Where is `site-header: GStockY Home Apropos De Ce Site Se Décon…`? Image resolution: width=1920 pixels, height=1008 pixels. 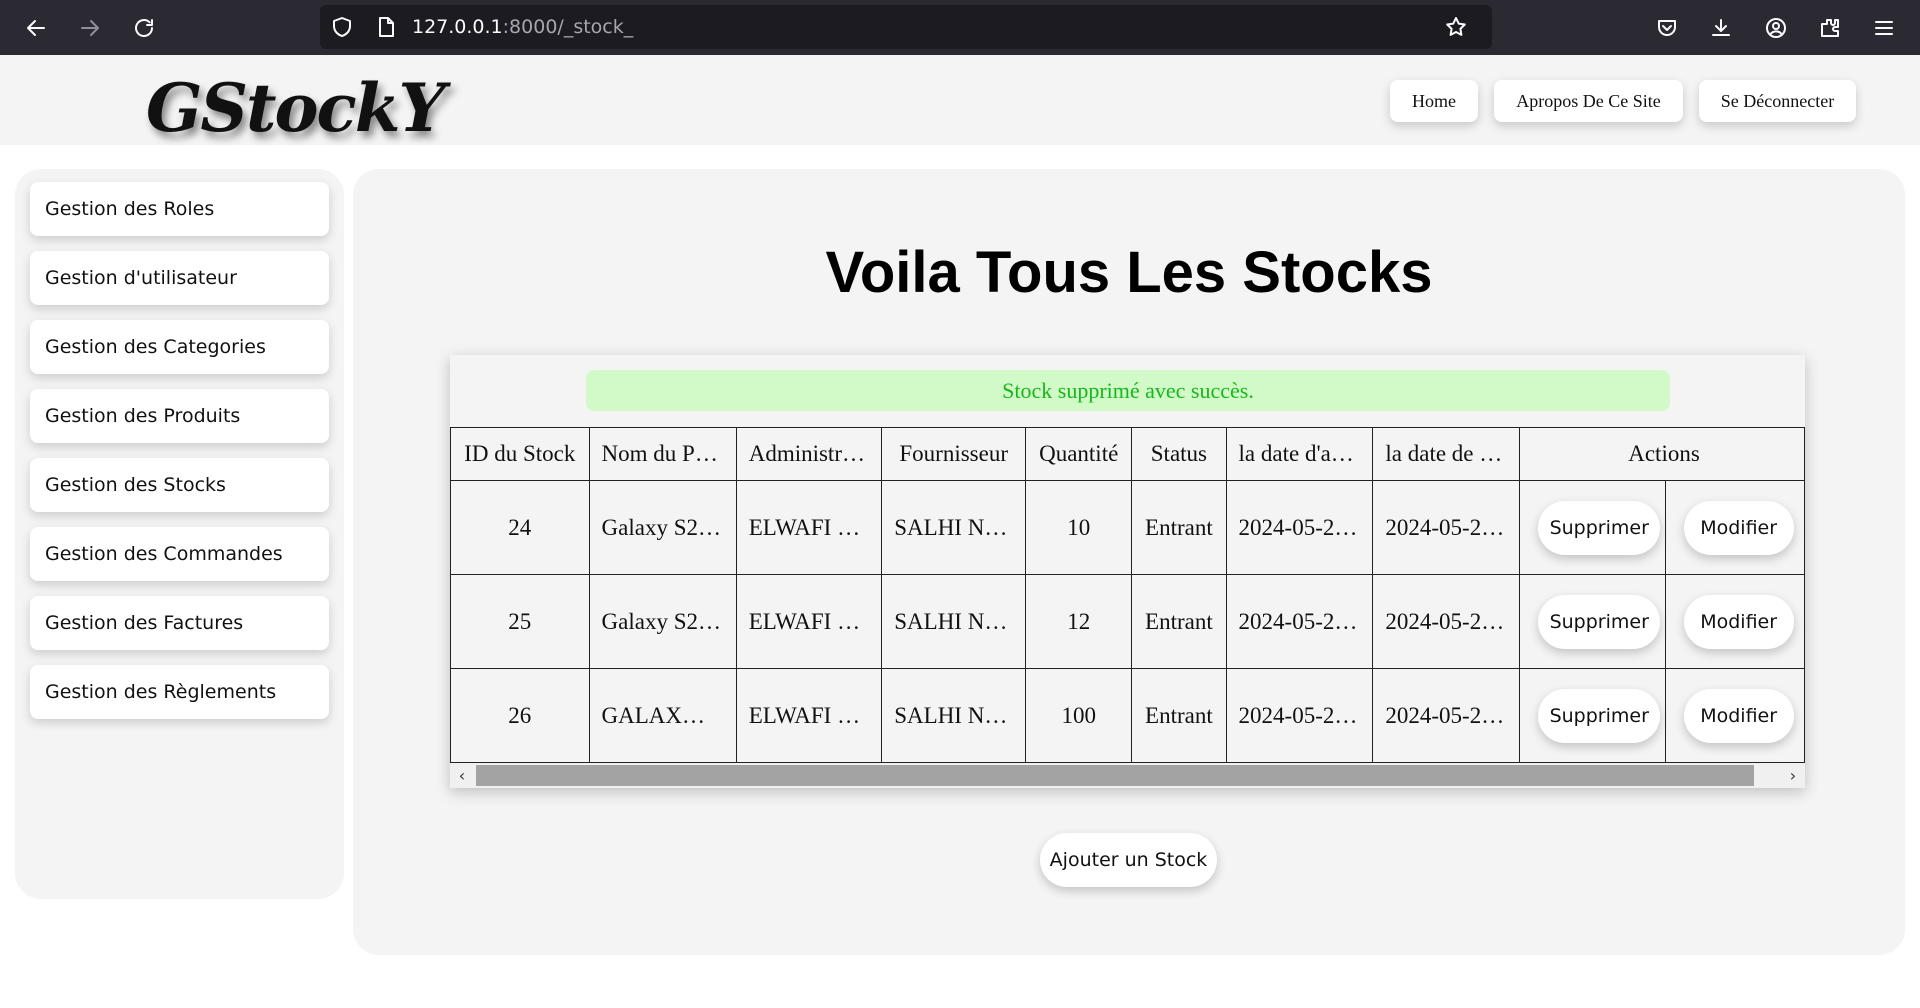
site-header: GStockY Home Apropos De Ce Site Se Décon… is located at coordinates (960, 101).